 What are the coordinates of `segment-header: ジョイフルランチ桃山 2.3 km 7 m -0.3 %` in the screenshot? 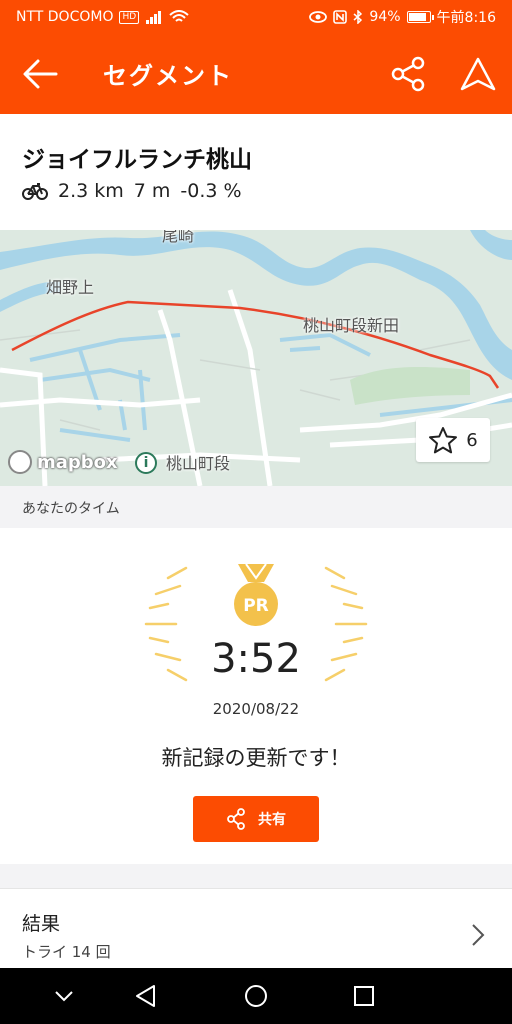 It's located at (256, 172).